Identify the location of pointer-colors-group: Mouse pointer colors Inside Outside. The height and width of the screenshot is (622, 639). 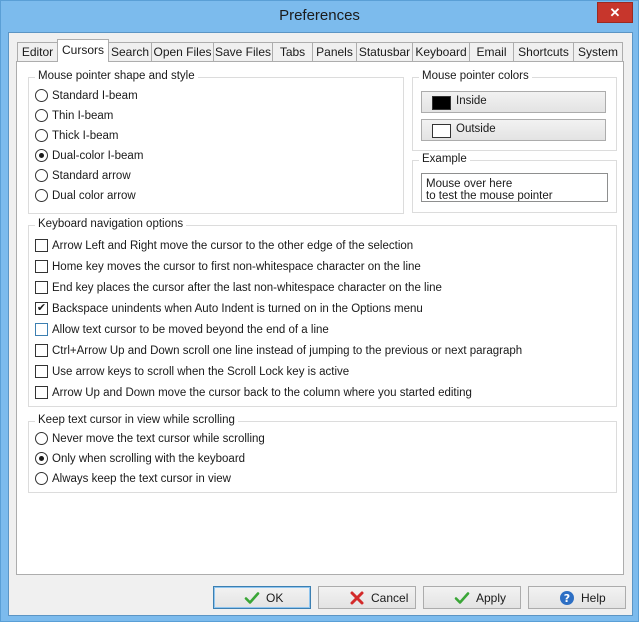
(514, 110).